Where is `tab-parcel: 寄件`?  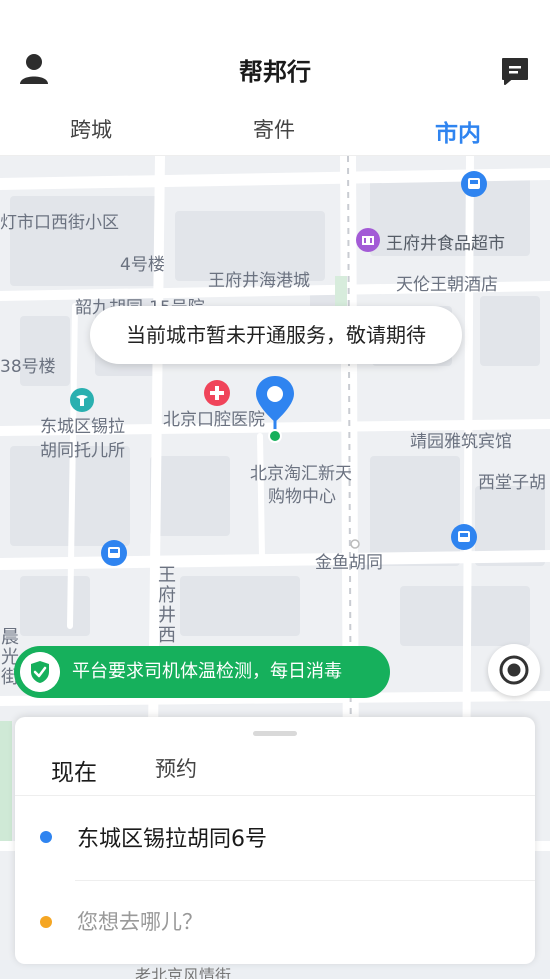
tab-parcel: 寄件 is located at coordinates (274, 129).